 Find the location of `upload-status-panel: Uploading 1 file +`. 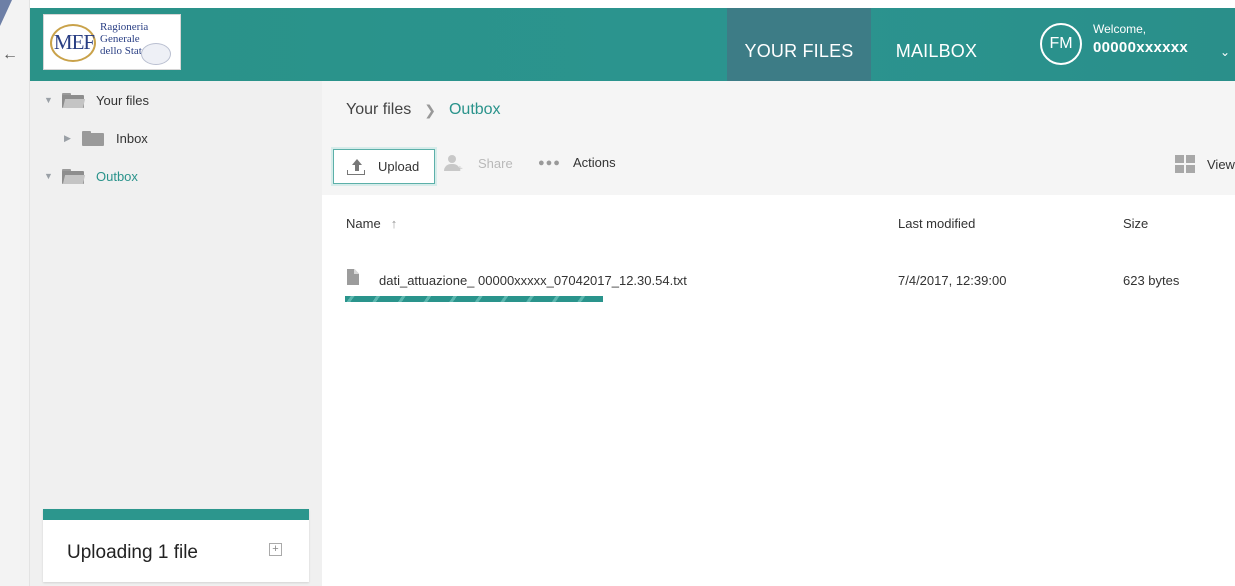

upload-status-panel: Uploading 1 file + is located at coordinates (176, 545).